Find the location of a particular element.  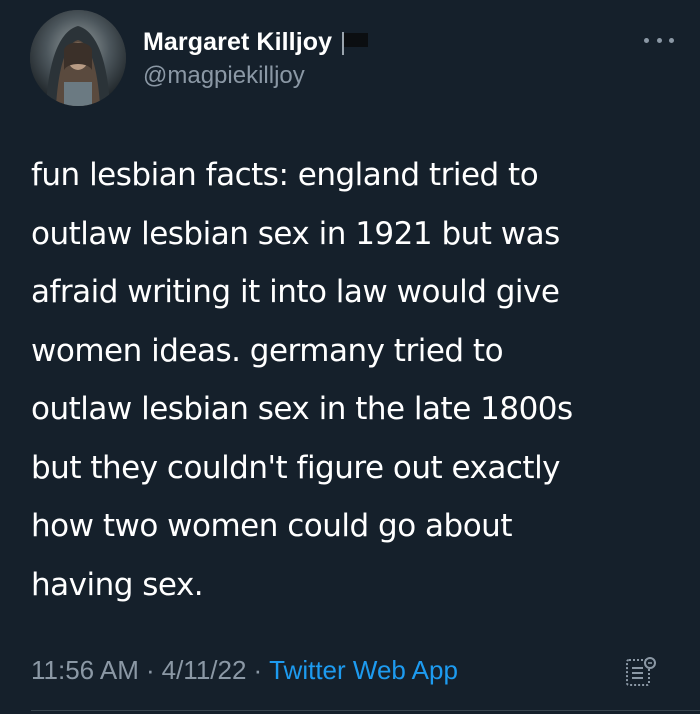

author-display-name: Margaret Killjoy is located at coordinates (237, 42).